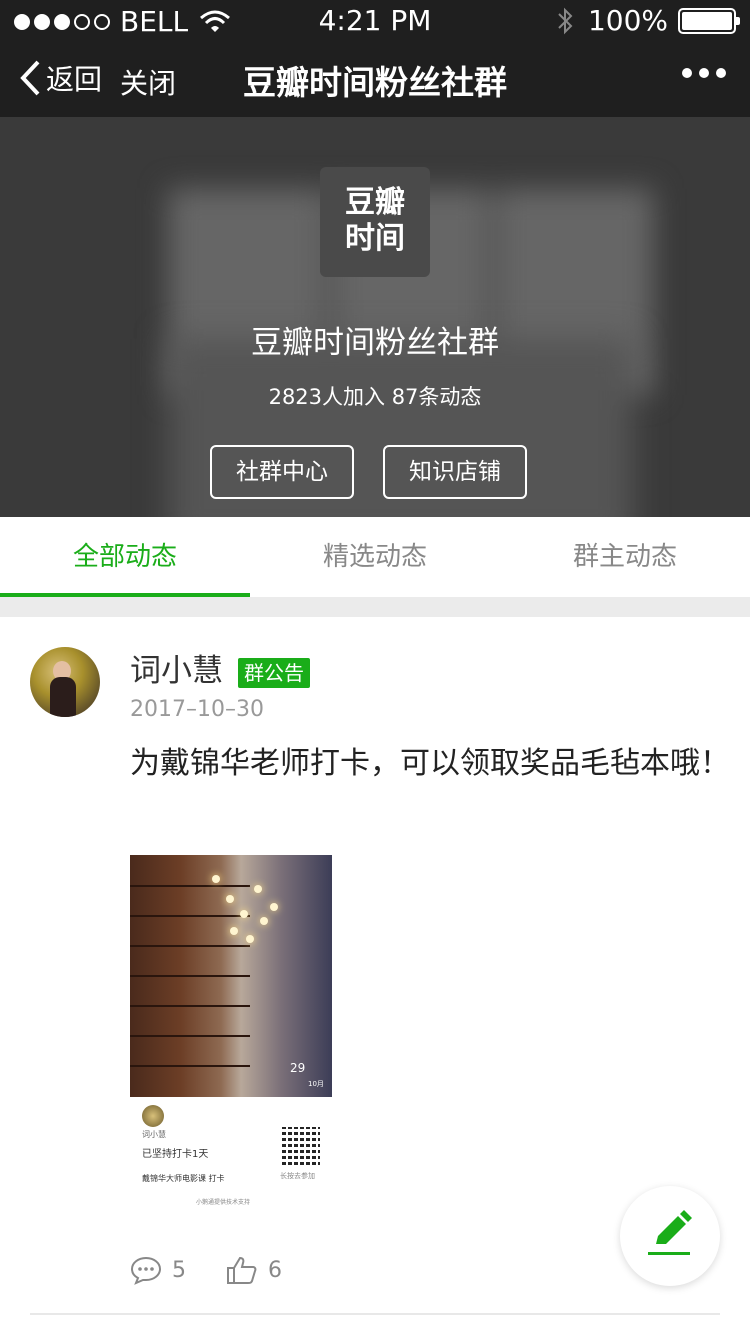  Describe the element at coordinates (153, 1116) in the screenshot. I see `card-avatar` at that location.